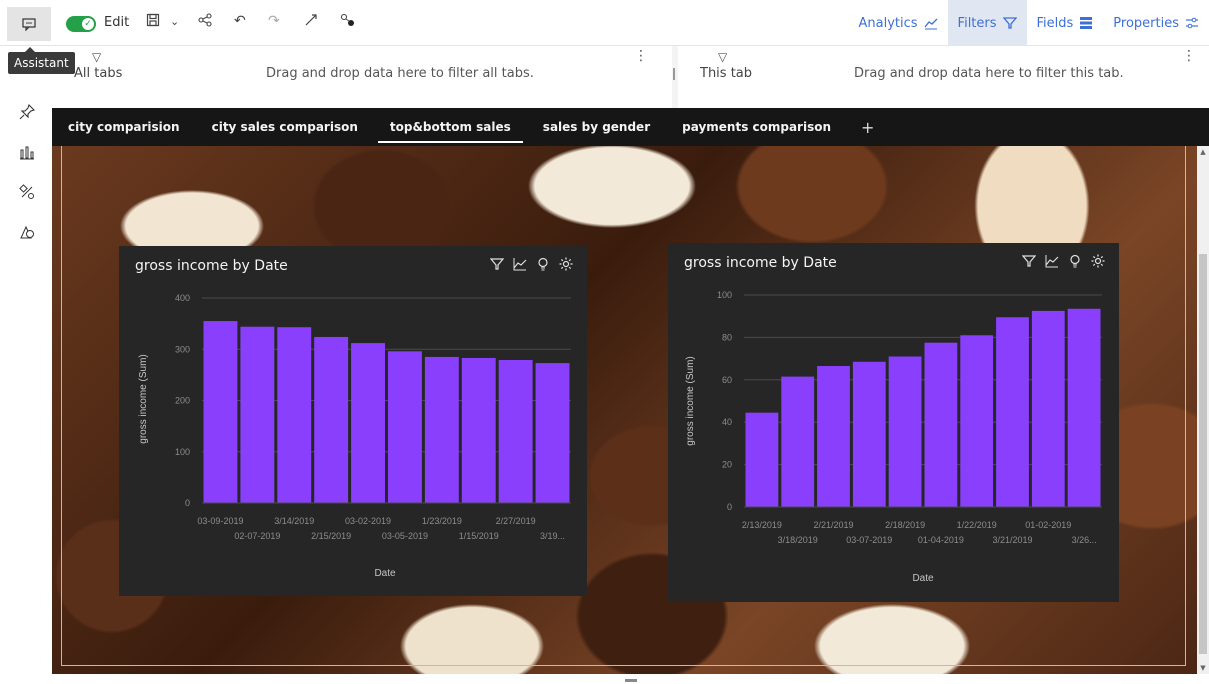 The height and width of the screenshot is (684, 1209). I want to click on pin-icon, so click(27, 112).